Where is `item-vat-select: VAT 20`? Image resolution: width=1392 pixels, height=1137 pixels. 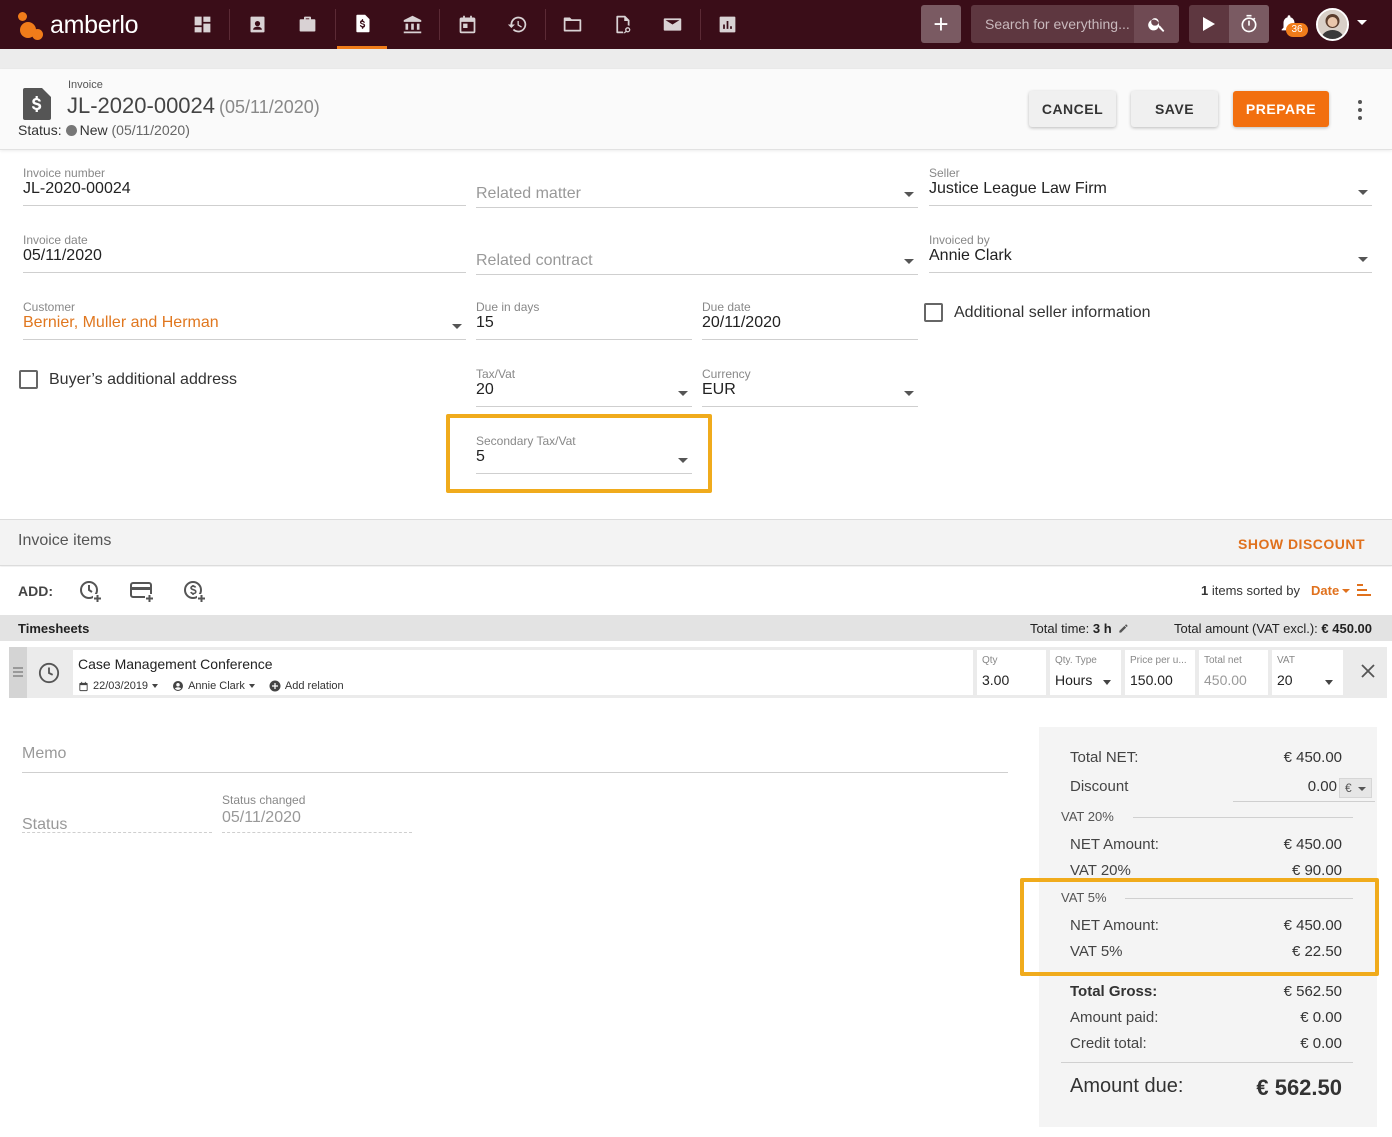
item-vat-select: VAT 20 is located at coordinates (1307, 672).